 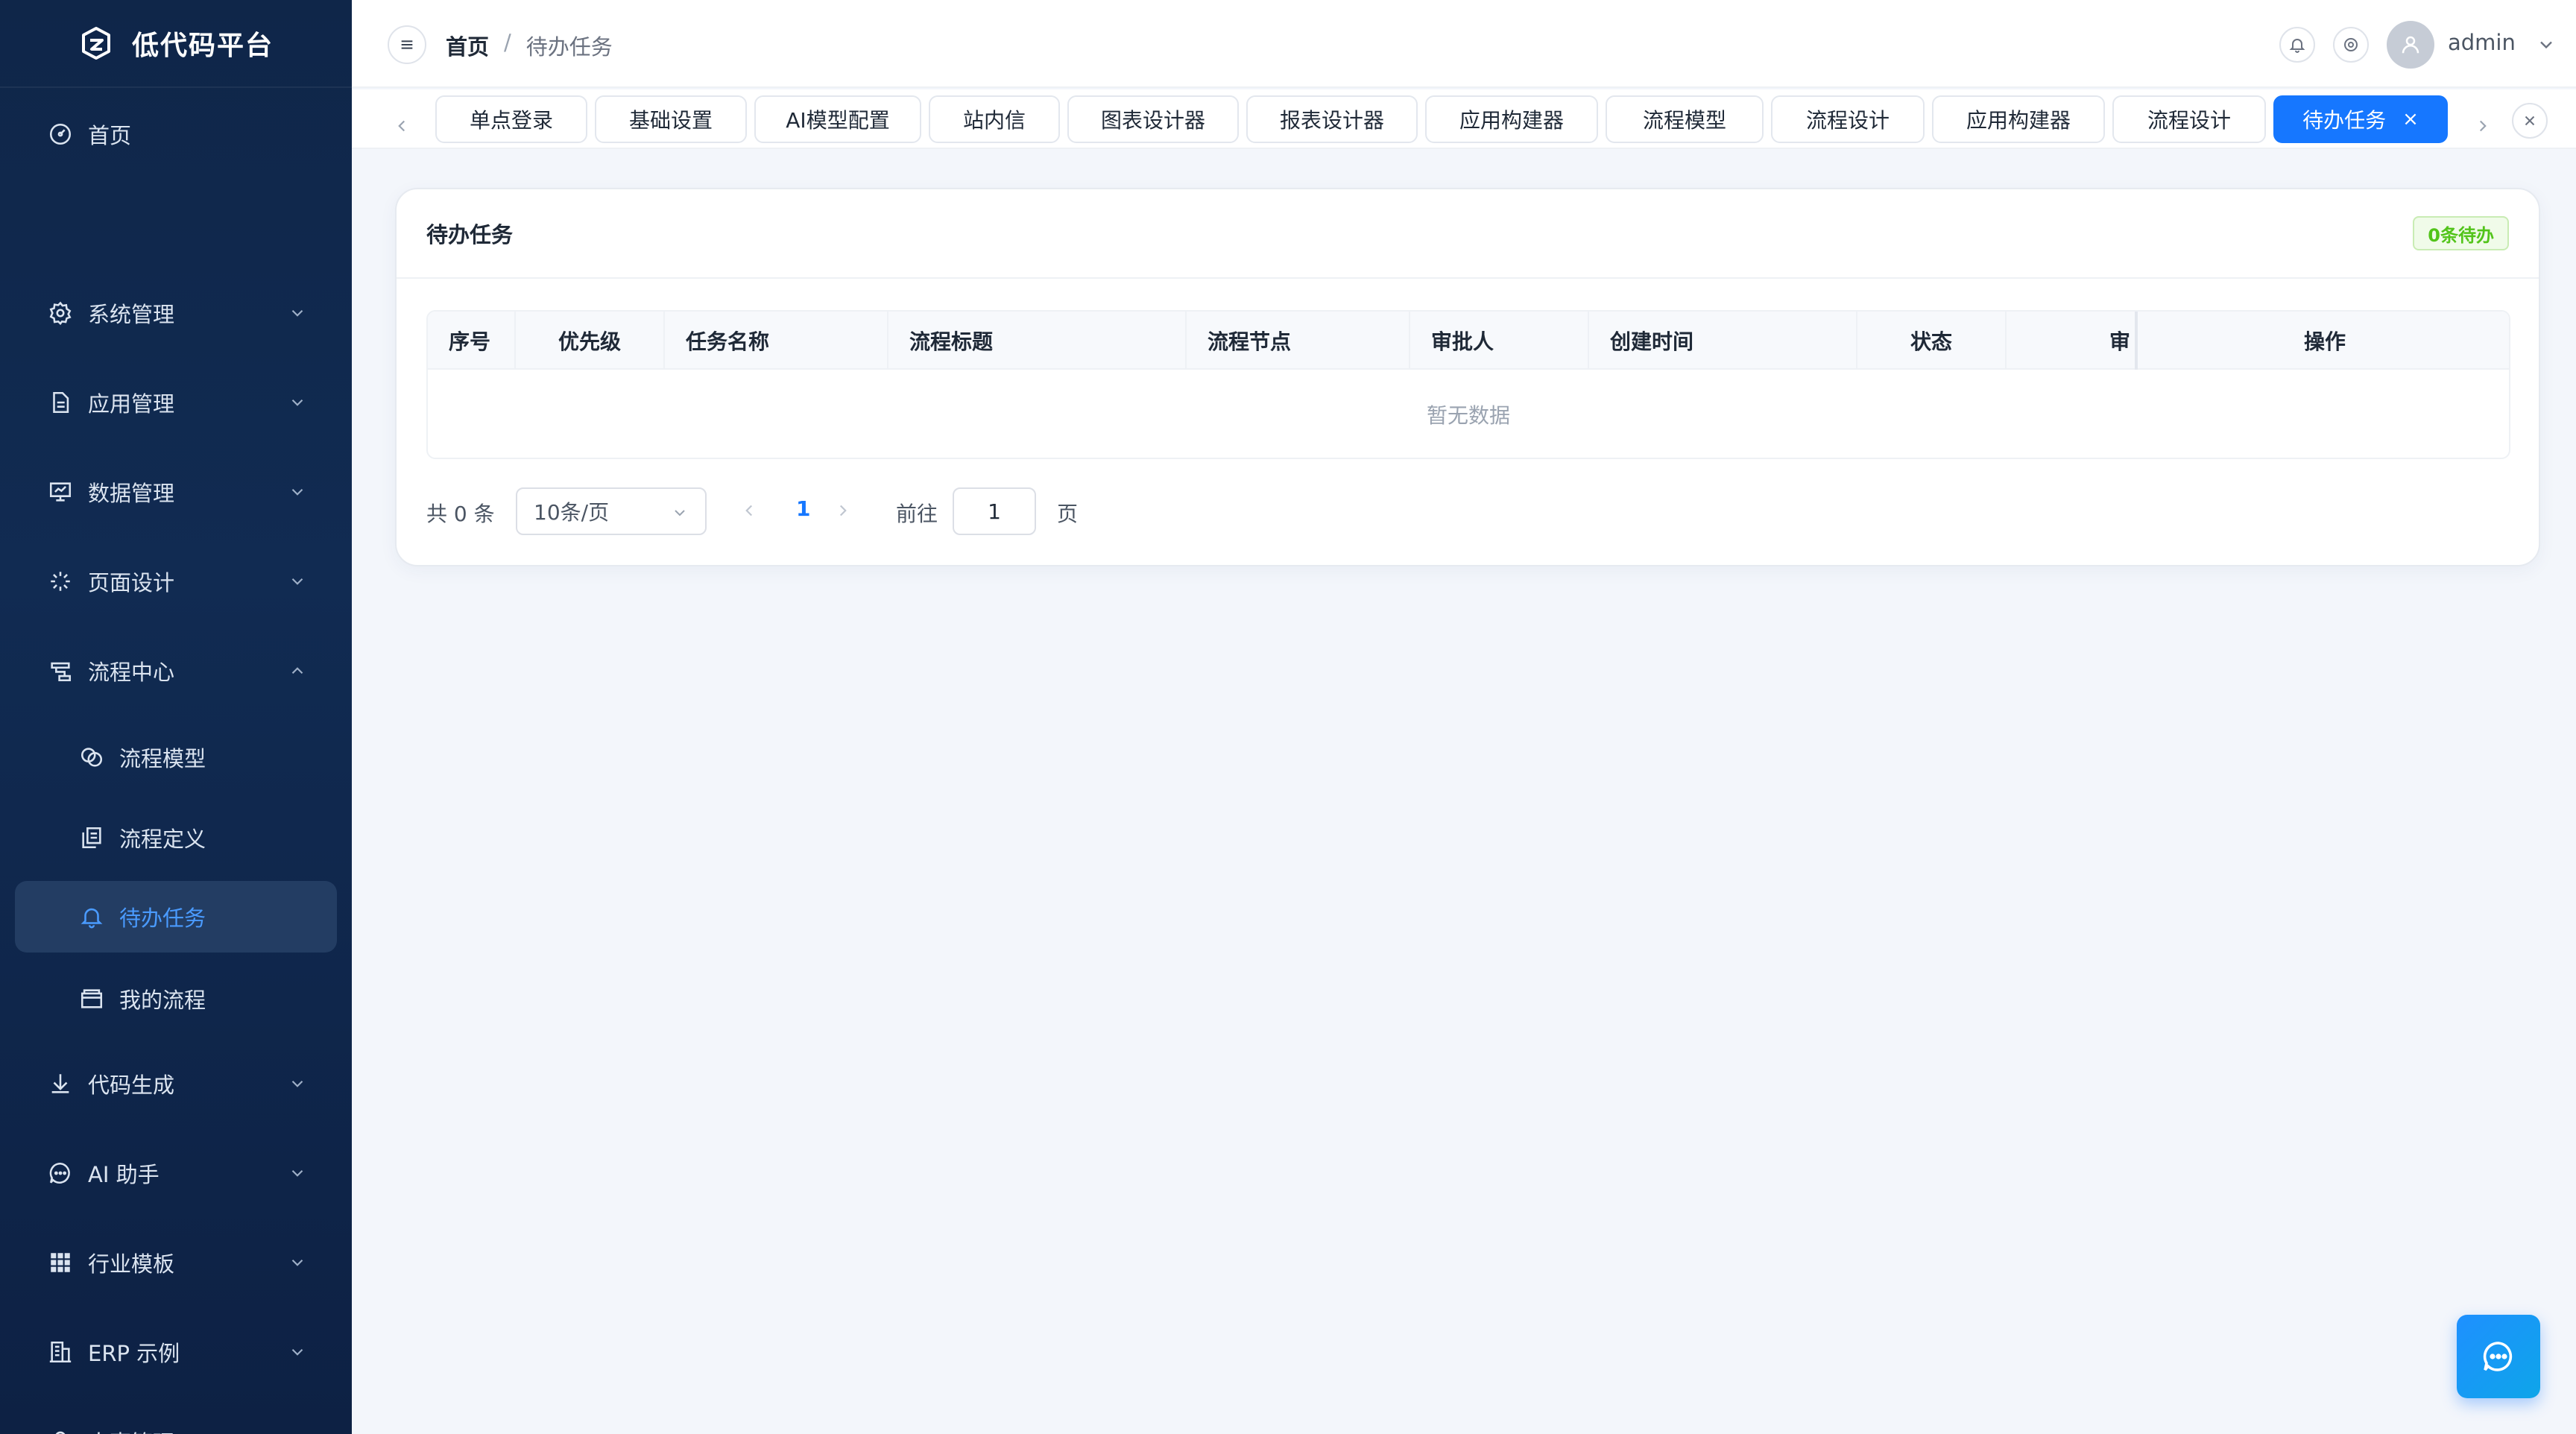 I want to click on sidebar-item-process-model: 流程模型, so click(x=176, y=757).